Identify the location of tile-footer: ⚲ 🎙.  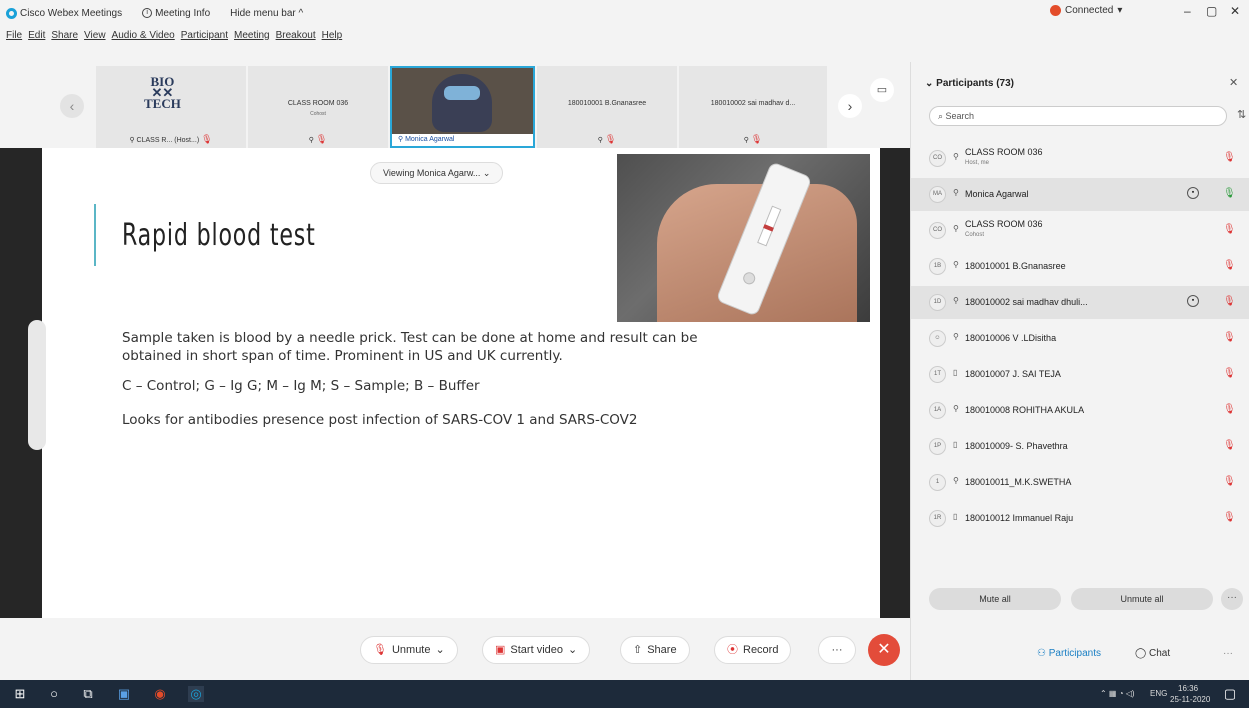
(318, 139).